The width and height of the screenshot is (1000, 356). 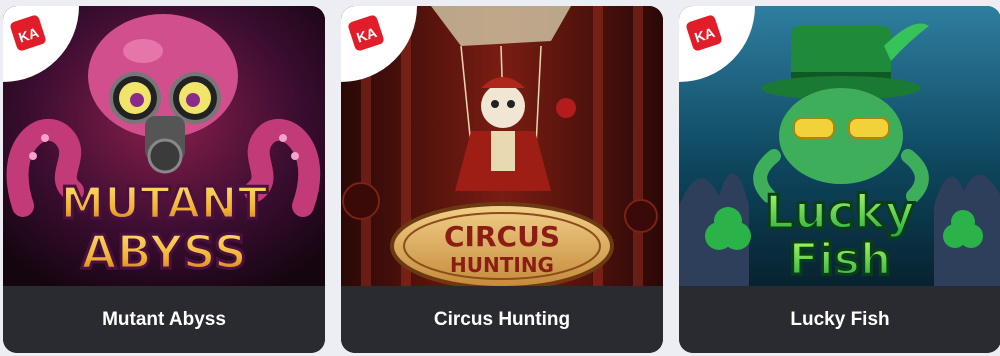 I want to click on game-caption: Mutant Abyss, so click(x=164, y=319).